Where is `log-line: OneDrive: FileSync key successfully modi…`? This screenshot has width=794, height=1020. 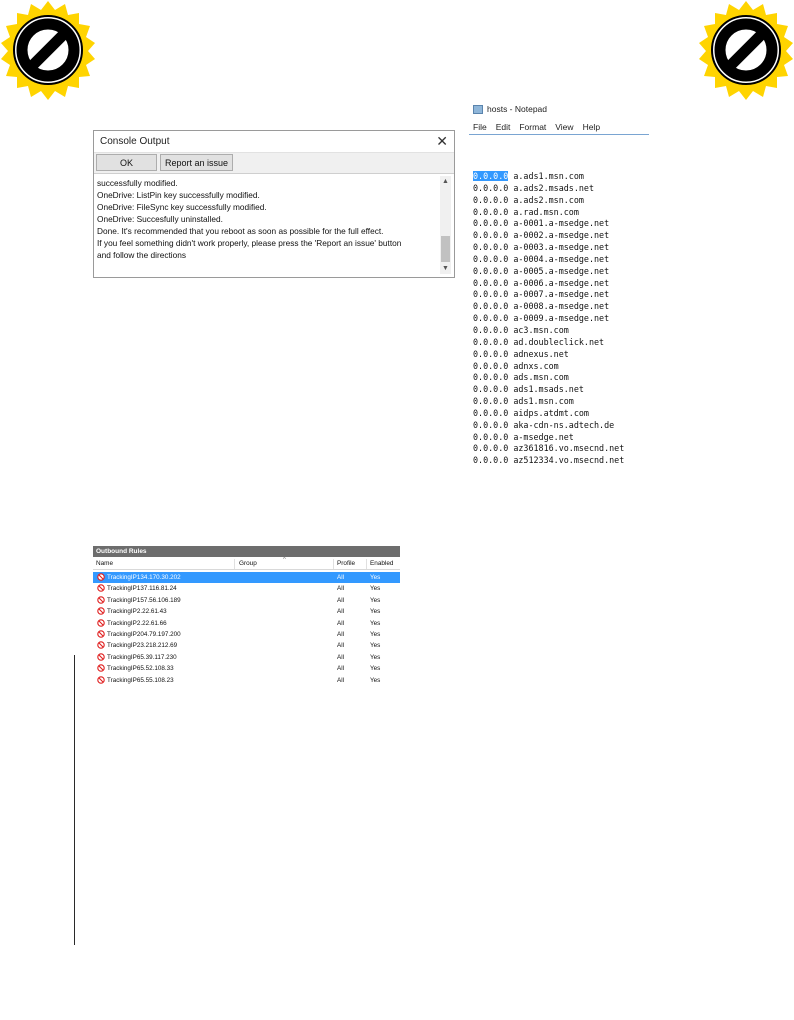
log-line: OneDrive: FileSync key successfully modi… is located at coordinates (182, 207).